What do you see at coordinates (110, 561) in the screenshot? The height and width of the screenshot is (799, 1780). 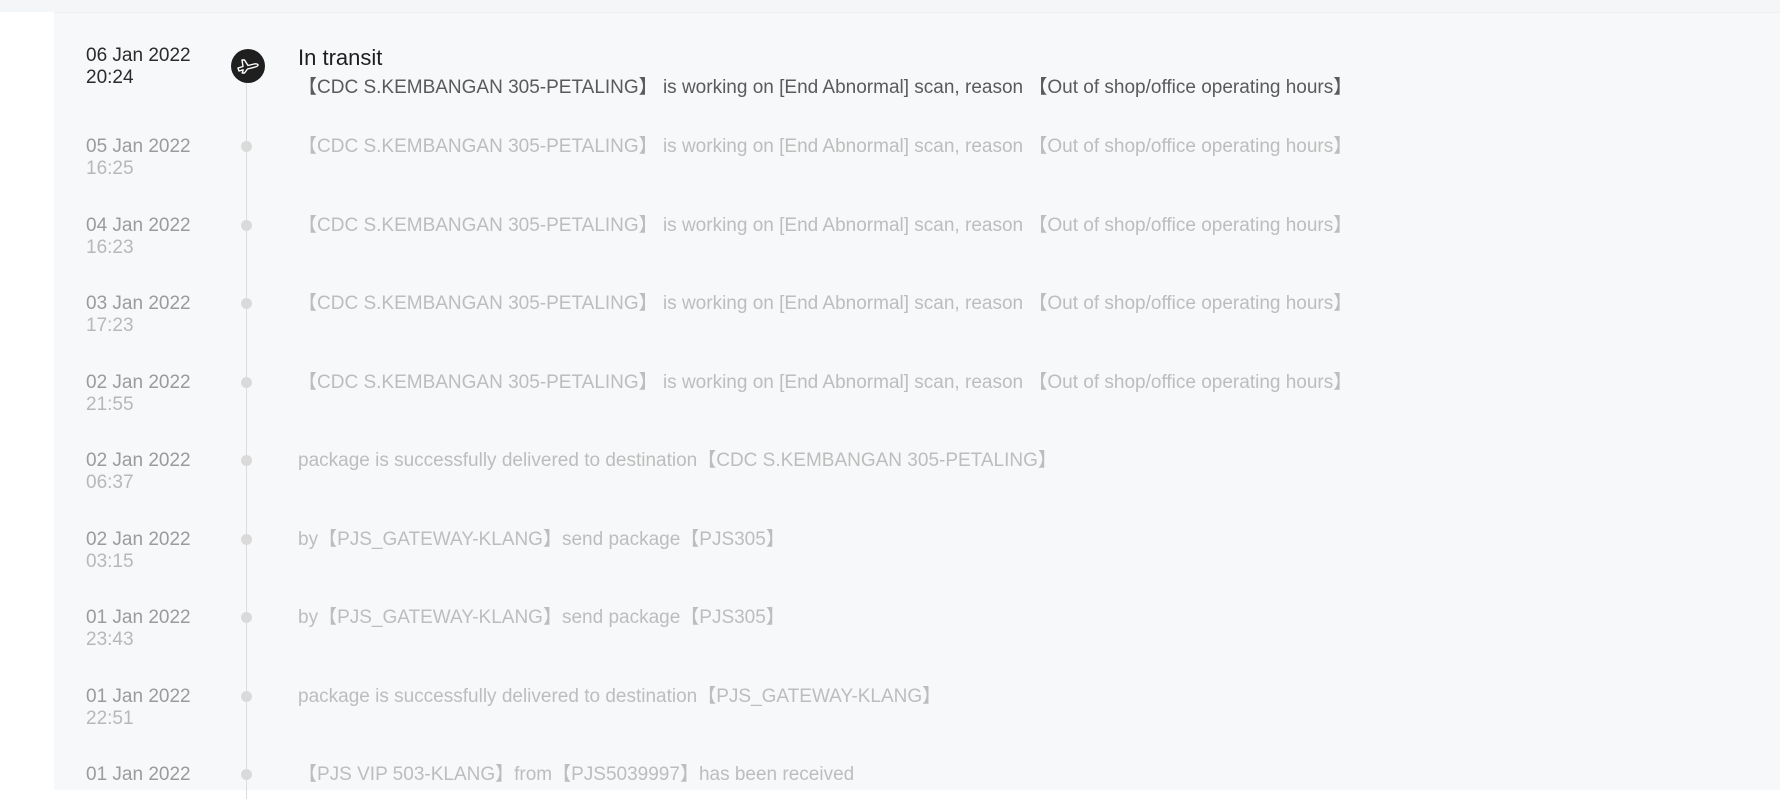 I see `event-time: 03:15` at bounding box center [110, 561].